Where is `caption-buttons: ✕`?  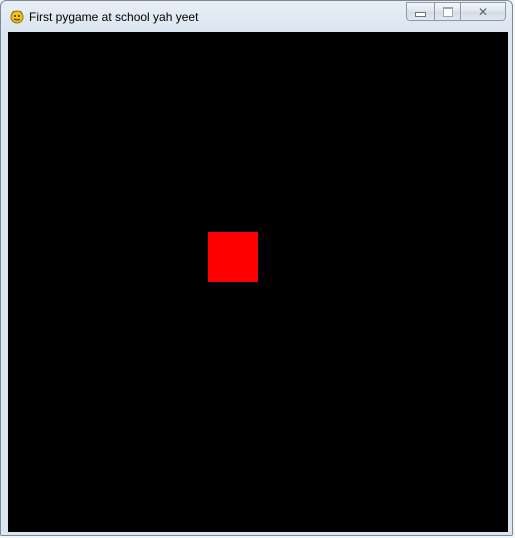 caption-buttons: ✕ is located at coordinates (456, 11).